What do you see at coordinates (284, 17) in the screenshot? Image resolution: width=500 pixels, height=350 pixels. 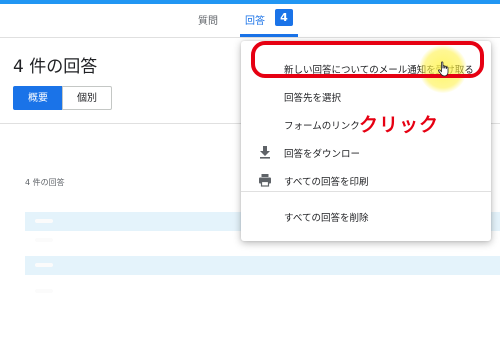 I see `responses-count-badge: 4` at bounding box center [284, 17].